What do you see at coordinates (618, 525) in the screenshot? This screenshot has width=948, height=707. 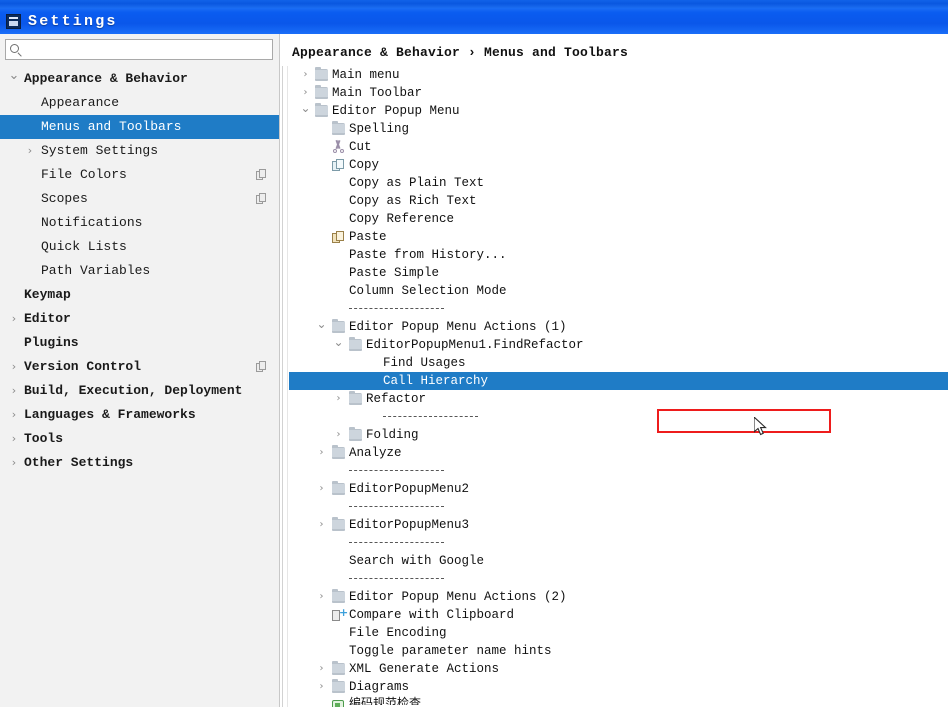 I see `tree-row-editorpopupmenu3: › EditorPopupMenu3` at bounding box center [618, 525].